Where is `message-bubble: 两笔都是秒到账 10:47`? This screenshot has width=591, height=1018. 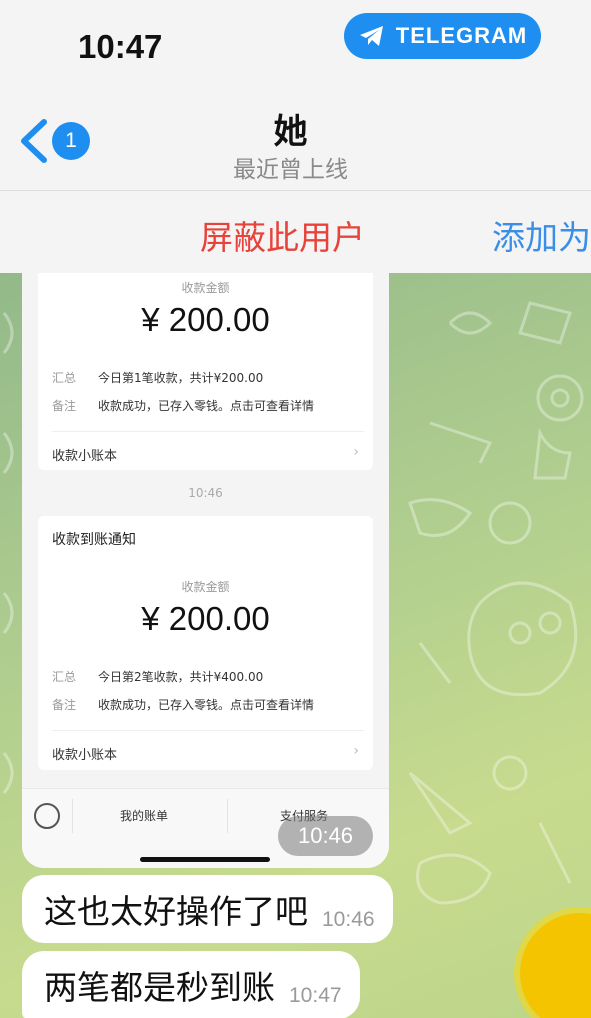
message-bubble: 两笔都是秒到账 10:47 is located at coordinates (191, 984).